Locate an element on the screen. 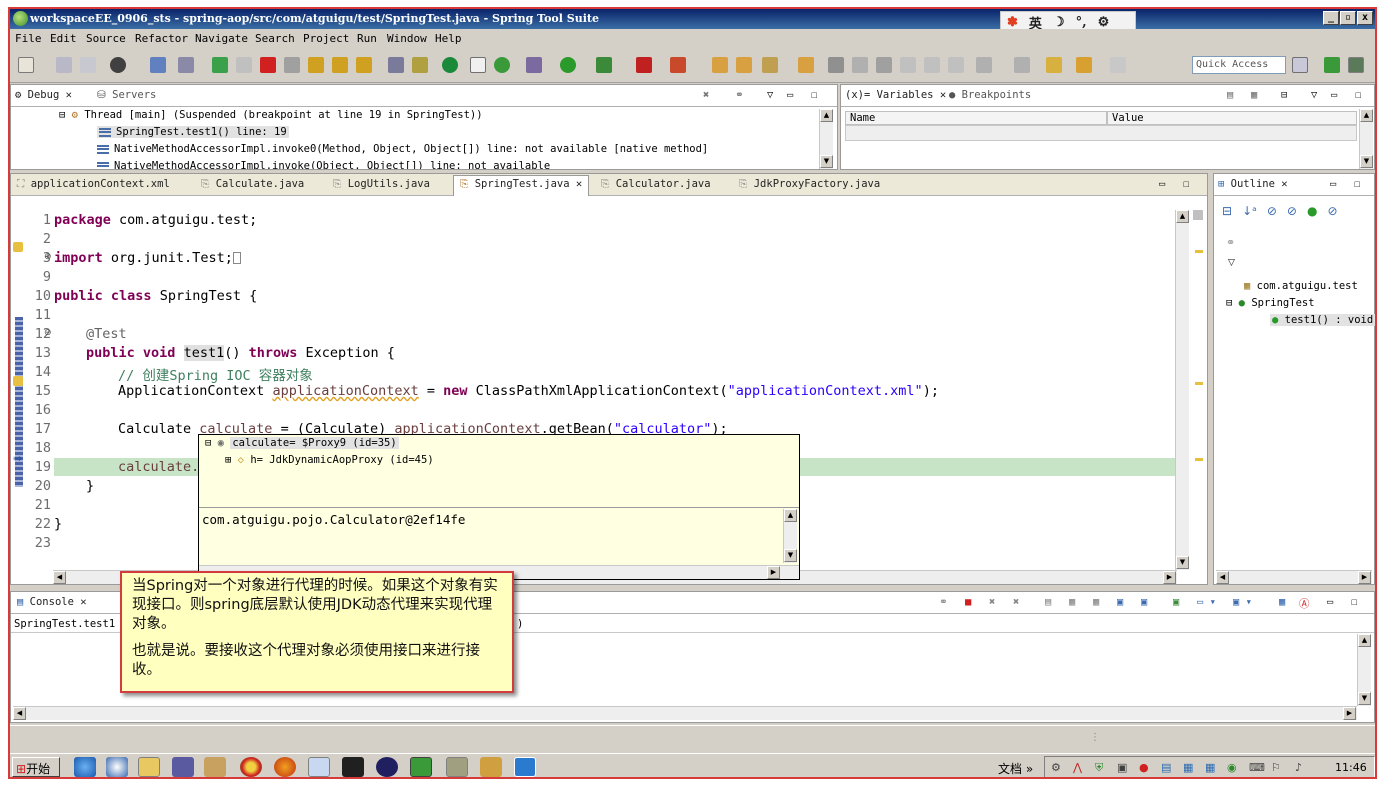  clock: 11:46 is located at coordinates (1351, 767).